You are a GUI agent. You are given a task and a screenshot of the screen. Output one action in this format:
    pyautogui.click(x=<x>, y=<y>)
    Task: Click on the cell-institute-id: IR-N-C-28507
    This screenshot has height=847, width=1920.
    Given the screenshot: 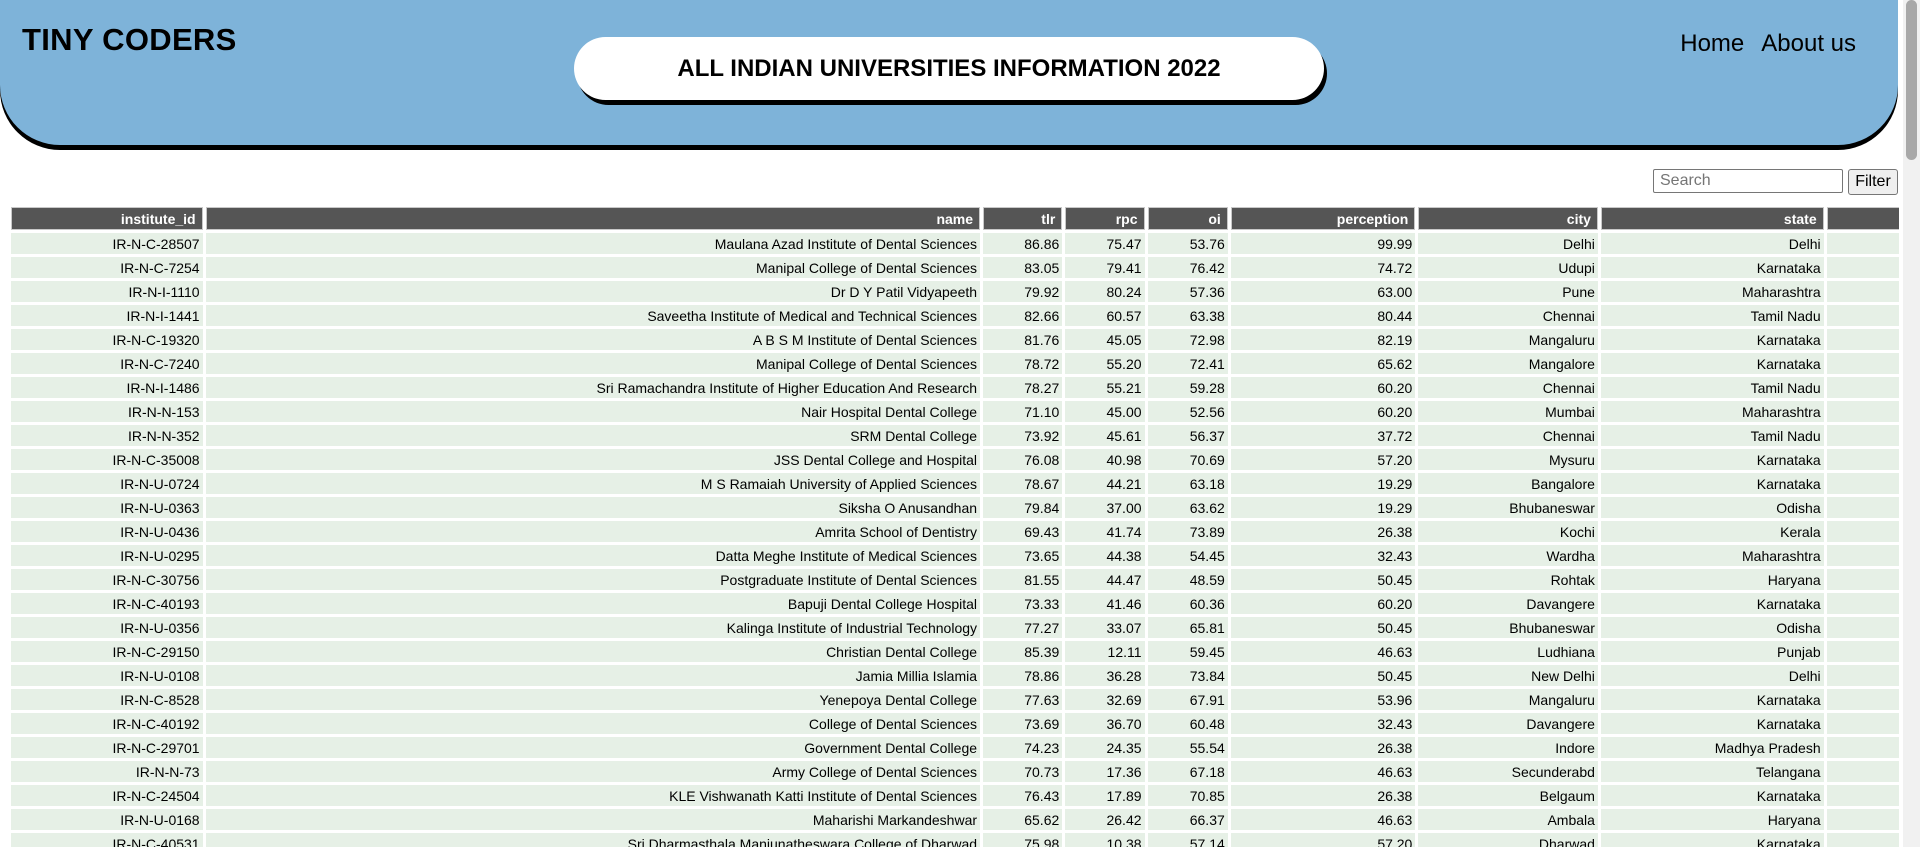 What is the action you would take?
    pyautogui.click(x=107, y=243)
    